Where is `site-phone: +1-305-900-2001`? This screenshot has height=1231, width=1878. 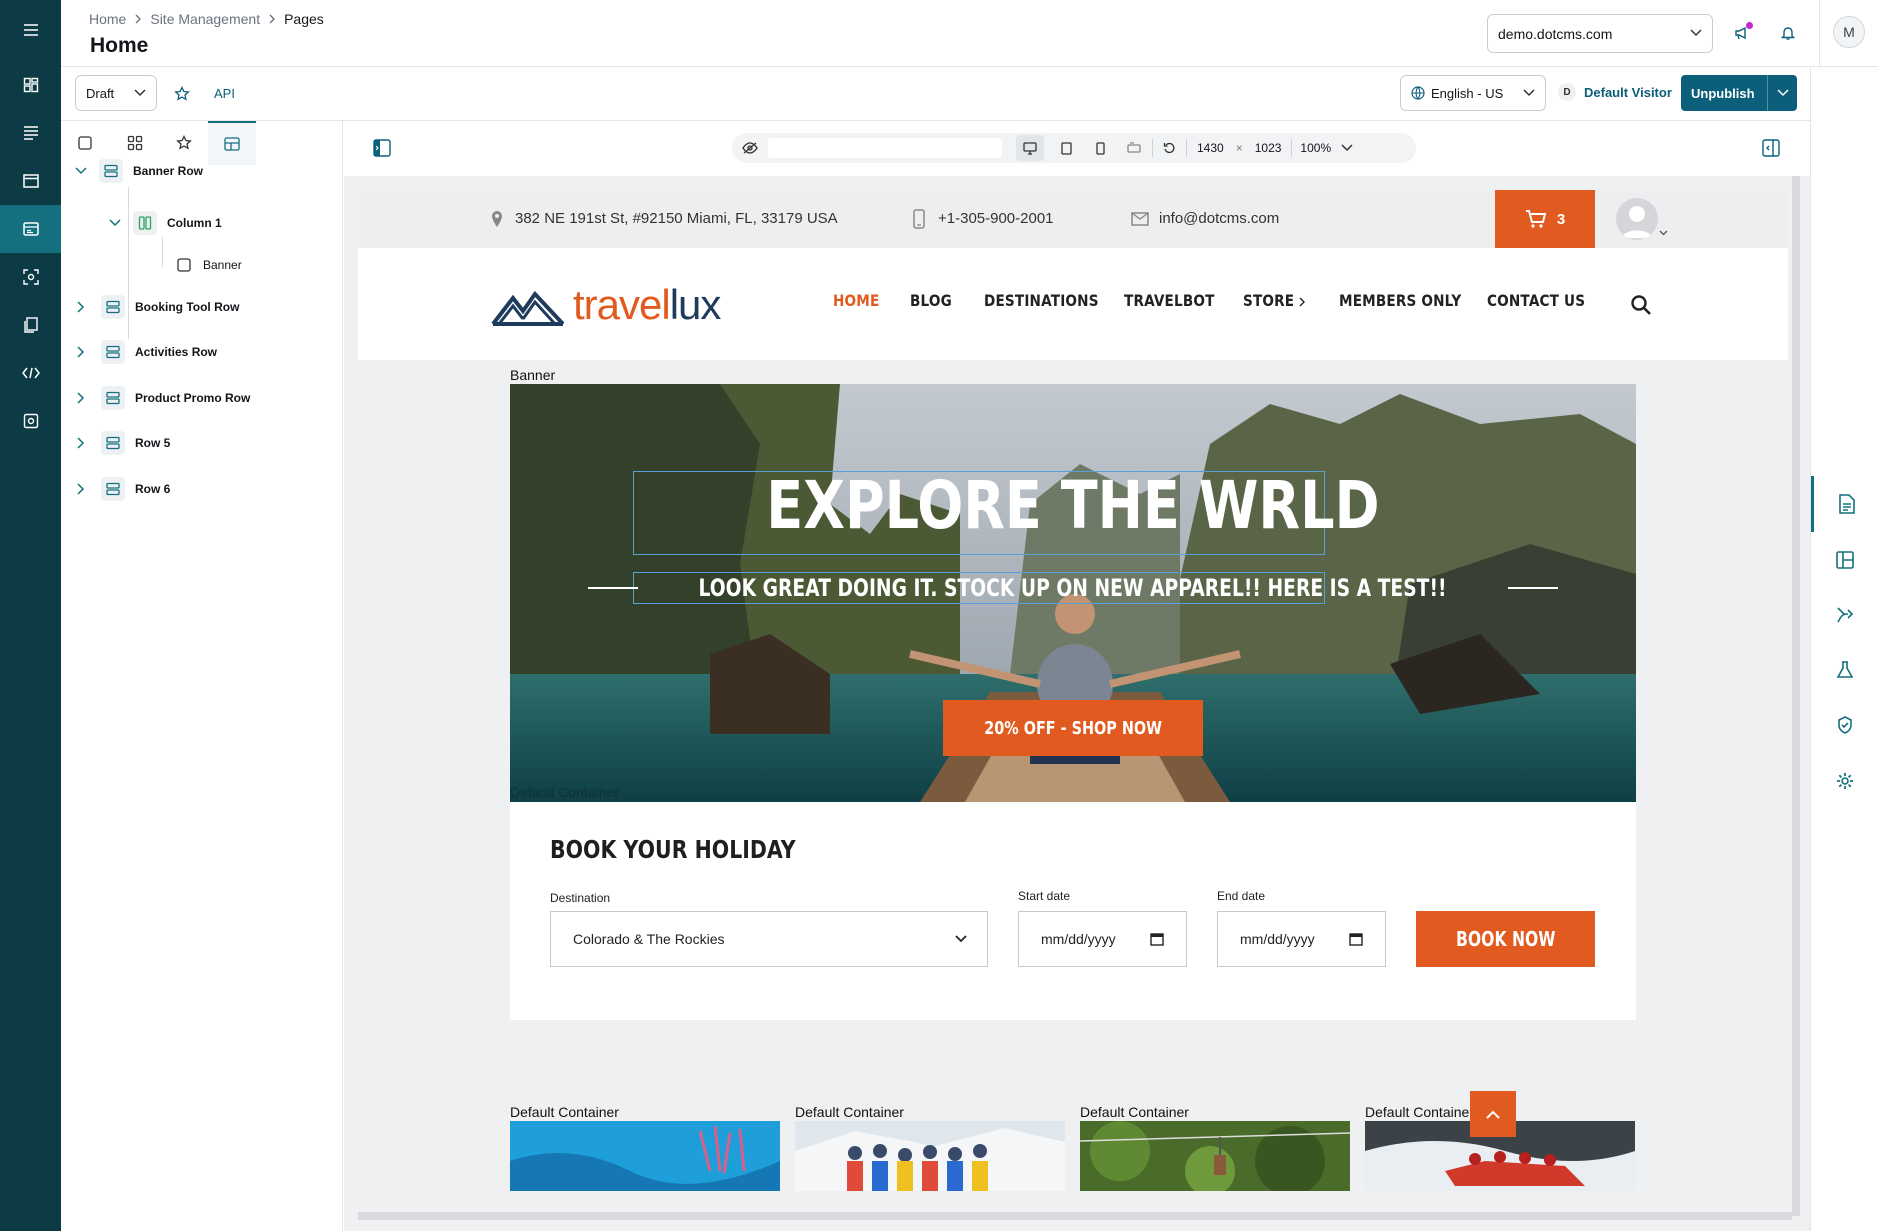 site-phone: +1-305-900-2001 is located at coordinates (996, 218).